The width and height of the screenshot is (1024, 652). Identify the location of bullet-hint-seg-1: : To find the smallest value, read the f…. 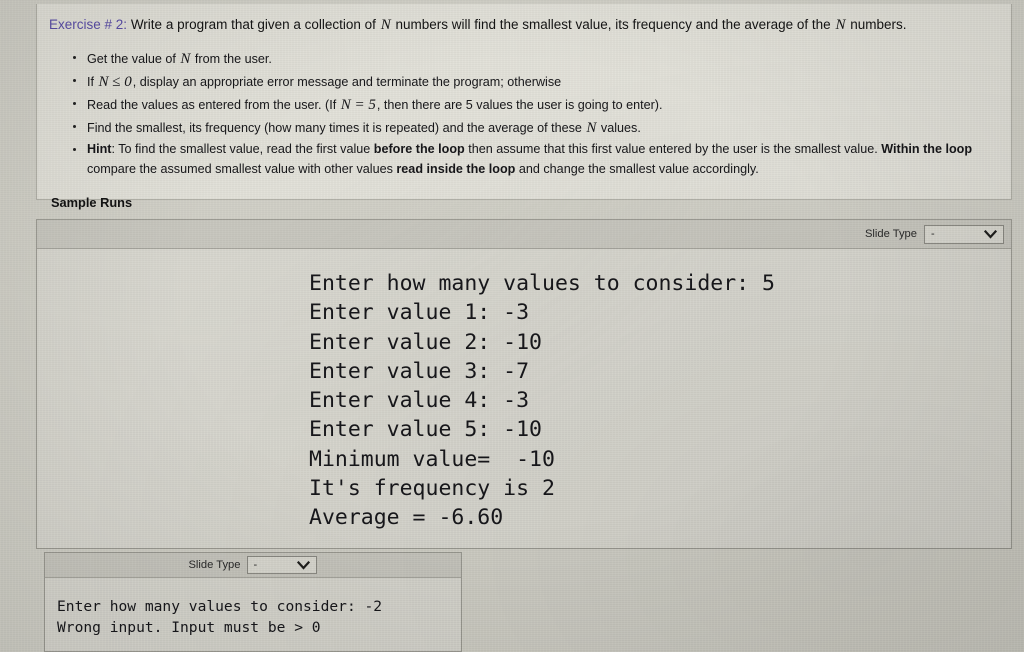
(242, 149).